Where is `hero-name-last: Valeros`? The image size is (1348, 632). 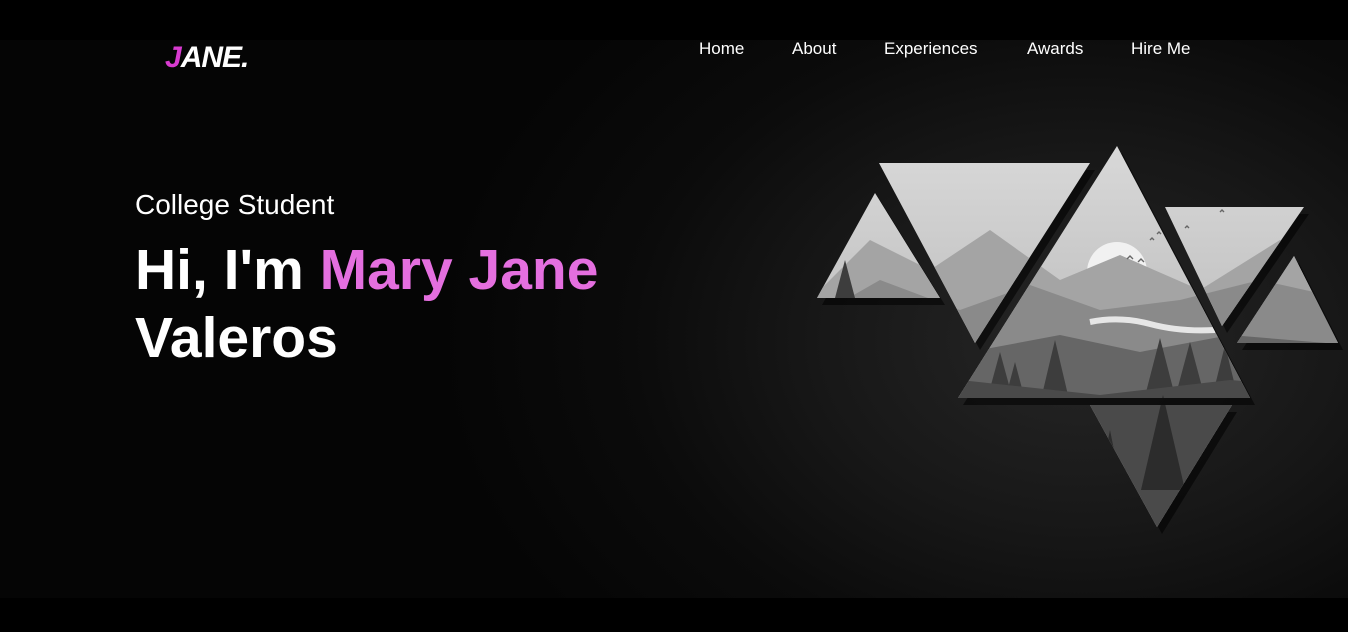 hero-name-last: Valeros is located at coordinates (236, 338).